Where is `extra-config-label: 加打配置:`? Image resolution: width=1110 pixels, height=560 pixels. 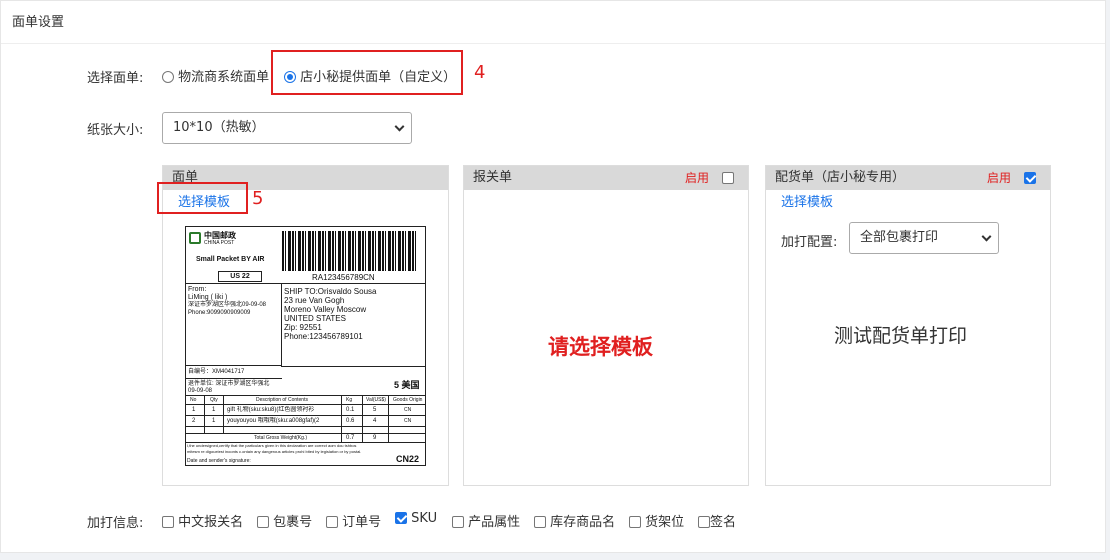
extra-config-label: 加打配置: is located at coordinates (809, 242).